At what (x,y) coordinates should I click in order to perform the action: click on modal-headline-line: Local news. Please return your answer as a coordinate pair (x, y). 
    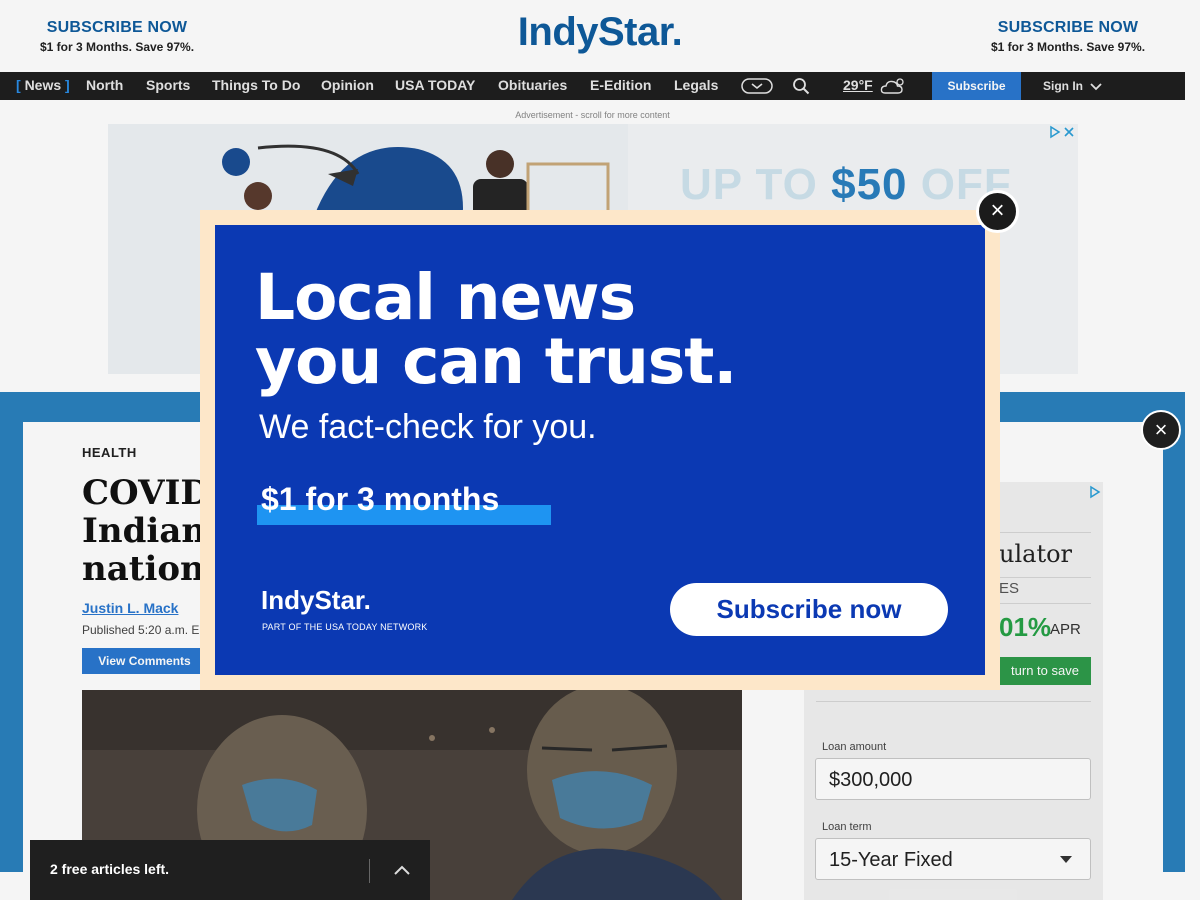
    Looking at the image, I should click on (445, 297).